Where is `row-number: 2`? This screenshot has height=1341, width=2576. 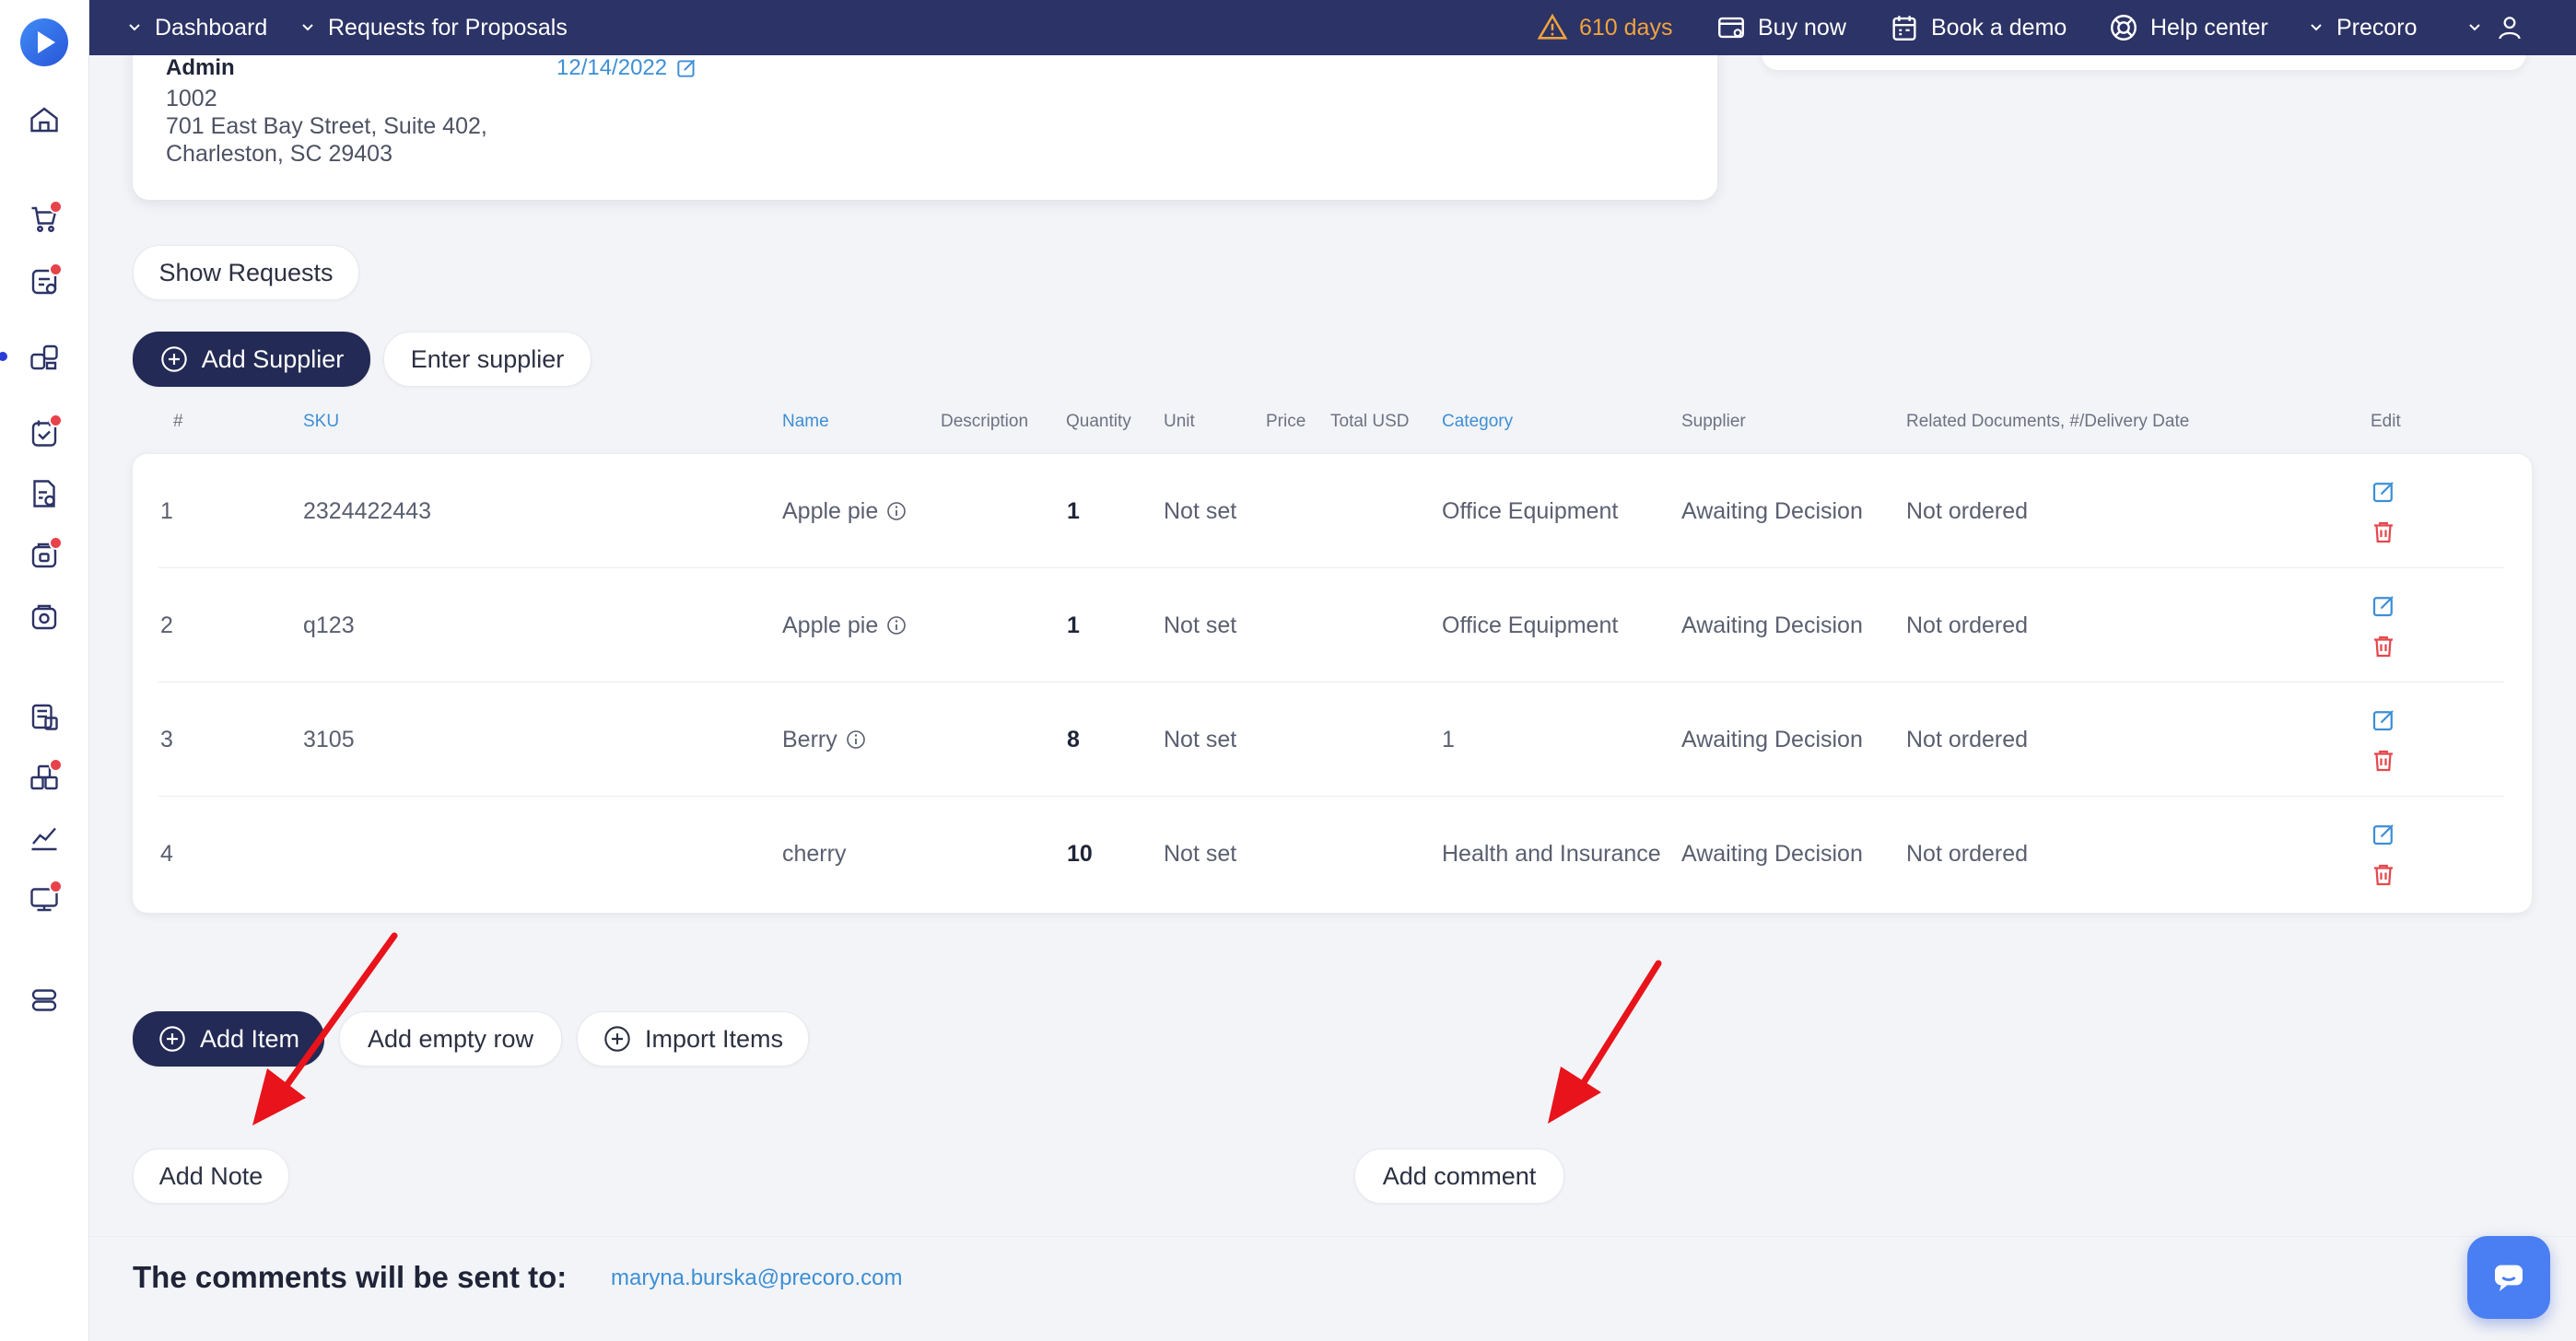
row-number: 2 is located at coordinates (166, 625).